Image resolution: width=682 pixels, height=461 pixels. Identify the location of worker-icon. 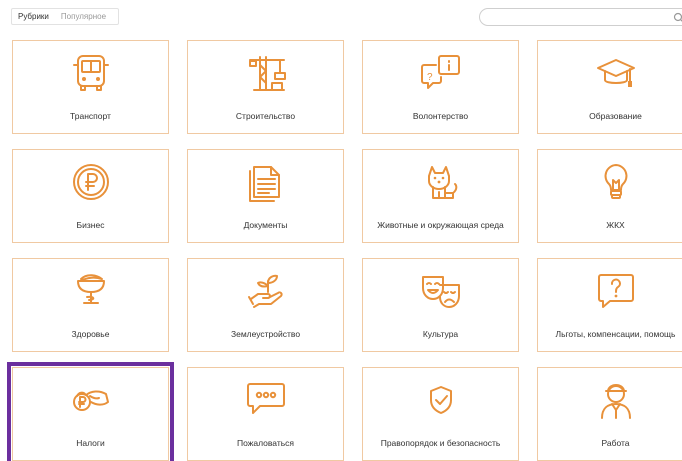
(616, 400).